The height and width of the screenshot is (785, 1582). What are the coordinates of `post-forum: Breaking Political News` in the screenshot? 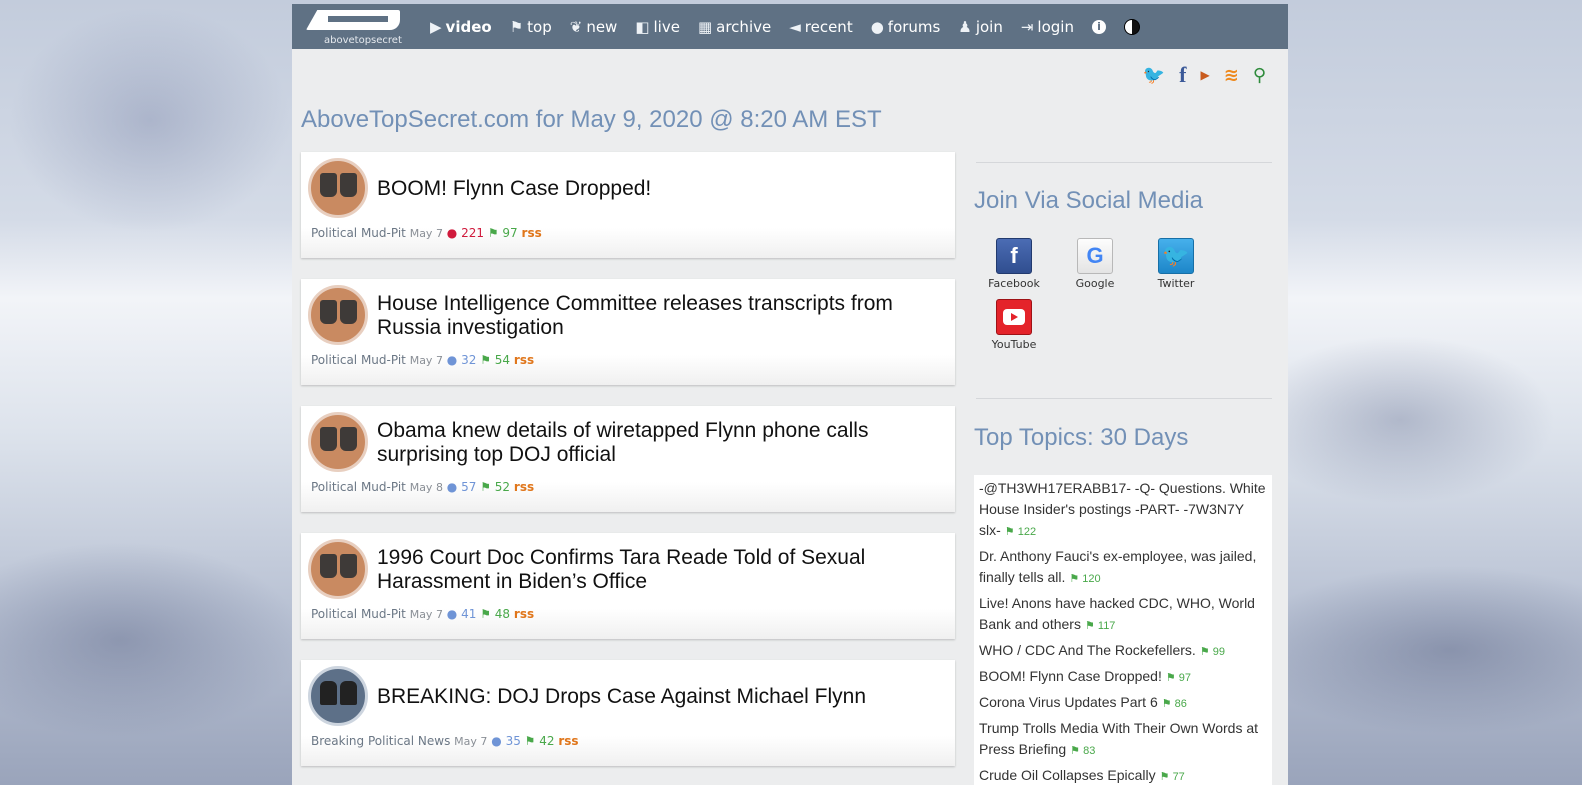 It's located at (380, 741).